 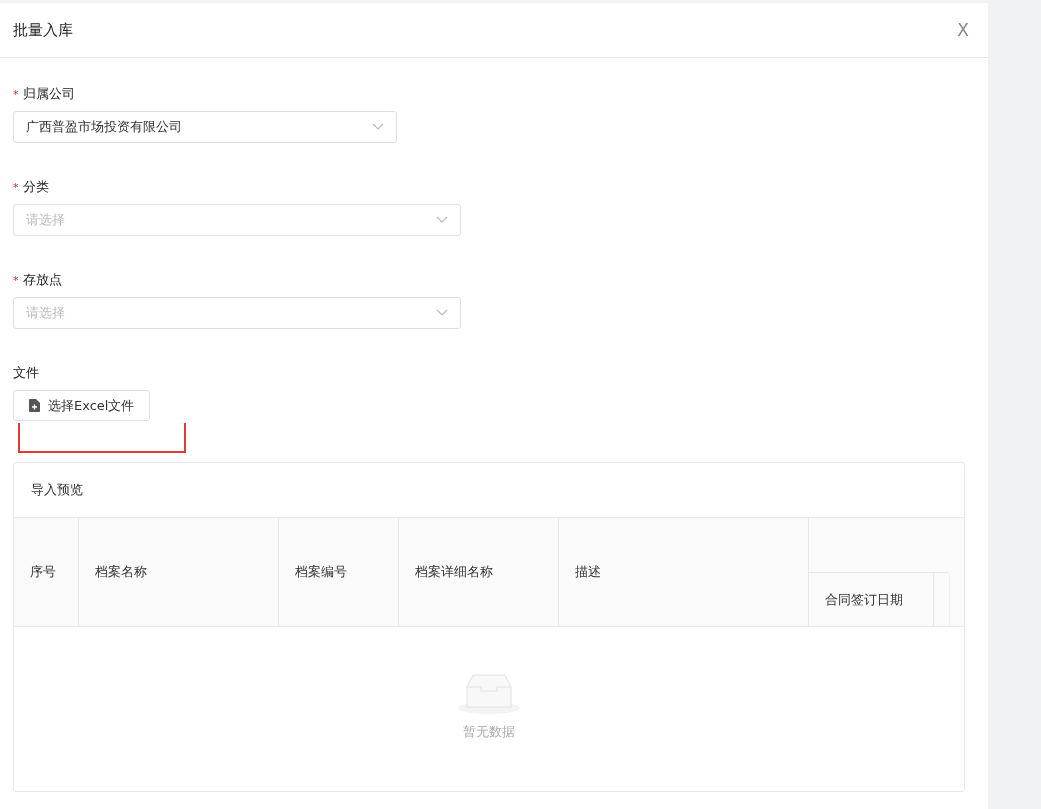 I want to click on close-button: X, so click(x=963, y=30).